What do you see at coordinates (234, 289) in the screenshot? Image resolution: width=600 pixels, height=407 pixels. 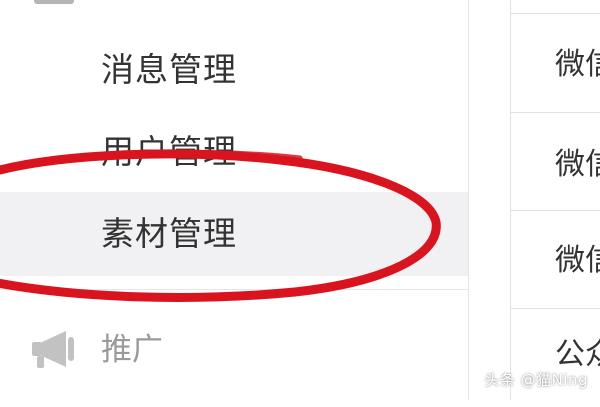 I see `section-divider` at bounding box center [234, 289].